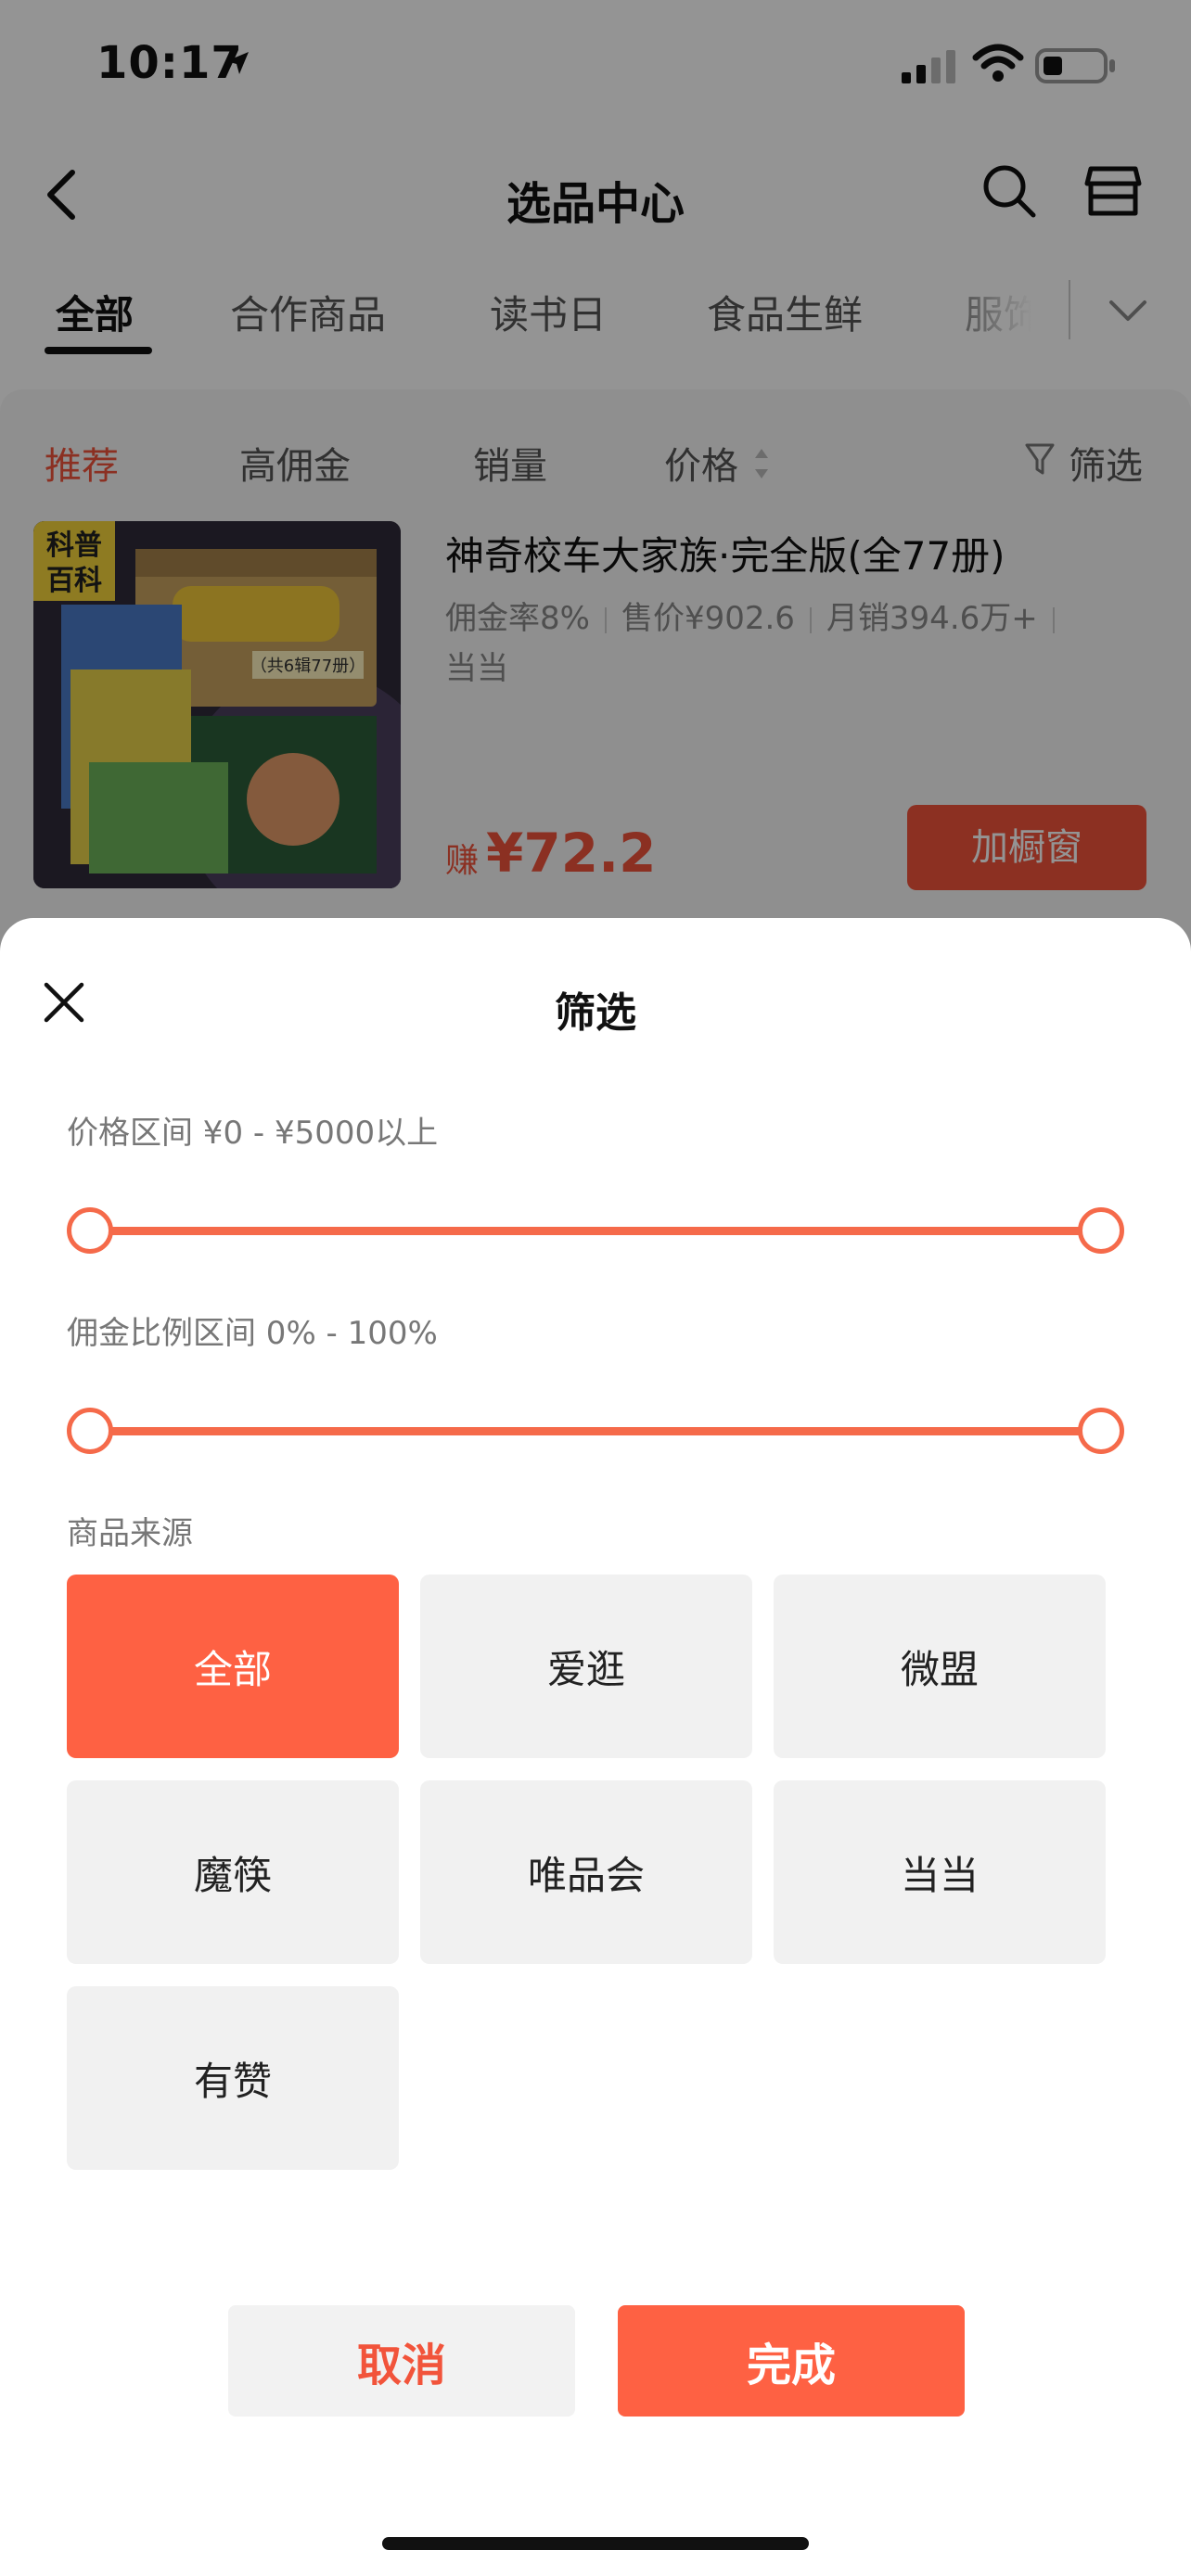 Image resolution: width=1191 pixels, height=2576 pixels. Describe the element at coordinates (586, 1872) in the screenshot. I see `source-chip-vipshop: 唯品会` at that location.